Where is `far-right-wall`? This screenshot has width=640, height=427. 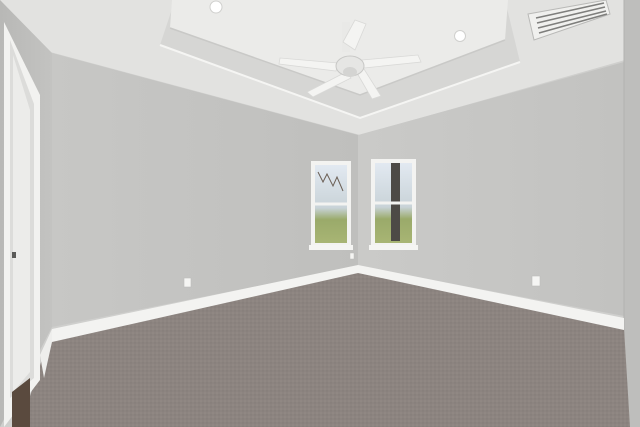
far-right-wall is located at coordinates (632, 213).